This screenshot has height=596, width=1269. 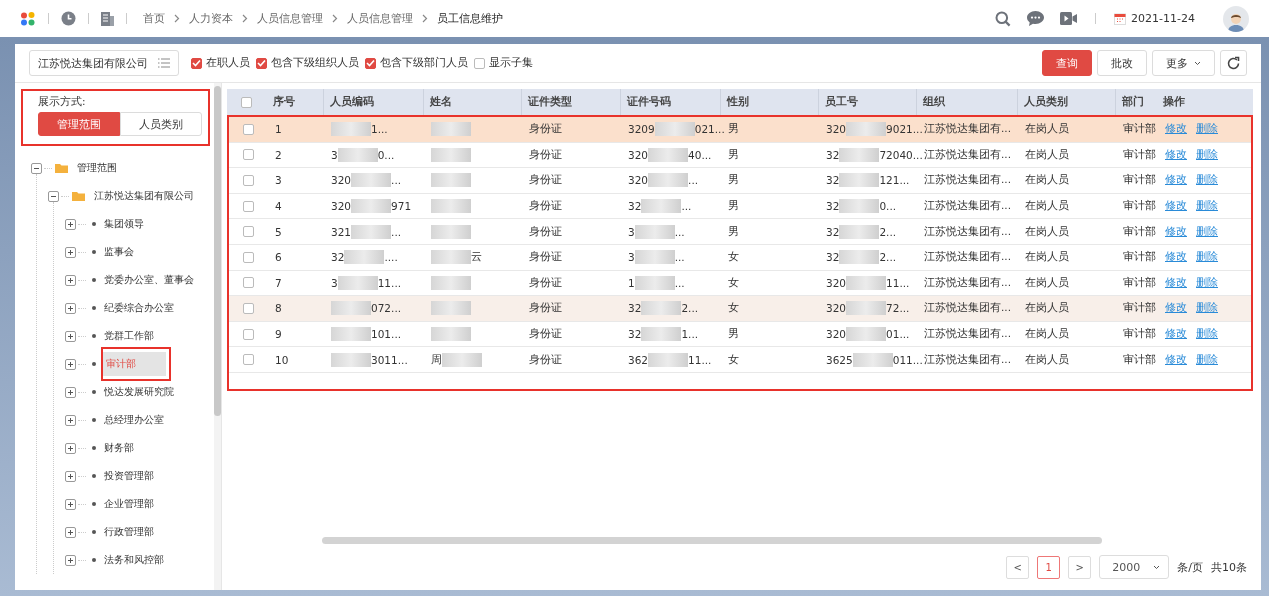 I want to click on batch-edit-button: 批改, so click(x=1122, y=63).